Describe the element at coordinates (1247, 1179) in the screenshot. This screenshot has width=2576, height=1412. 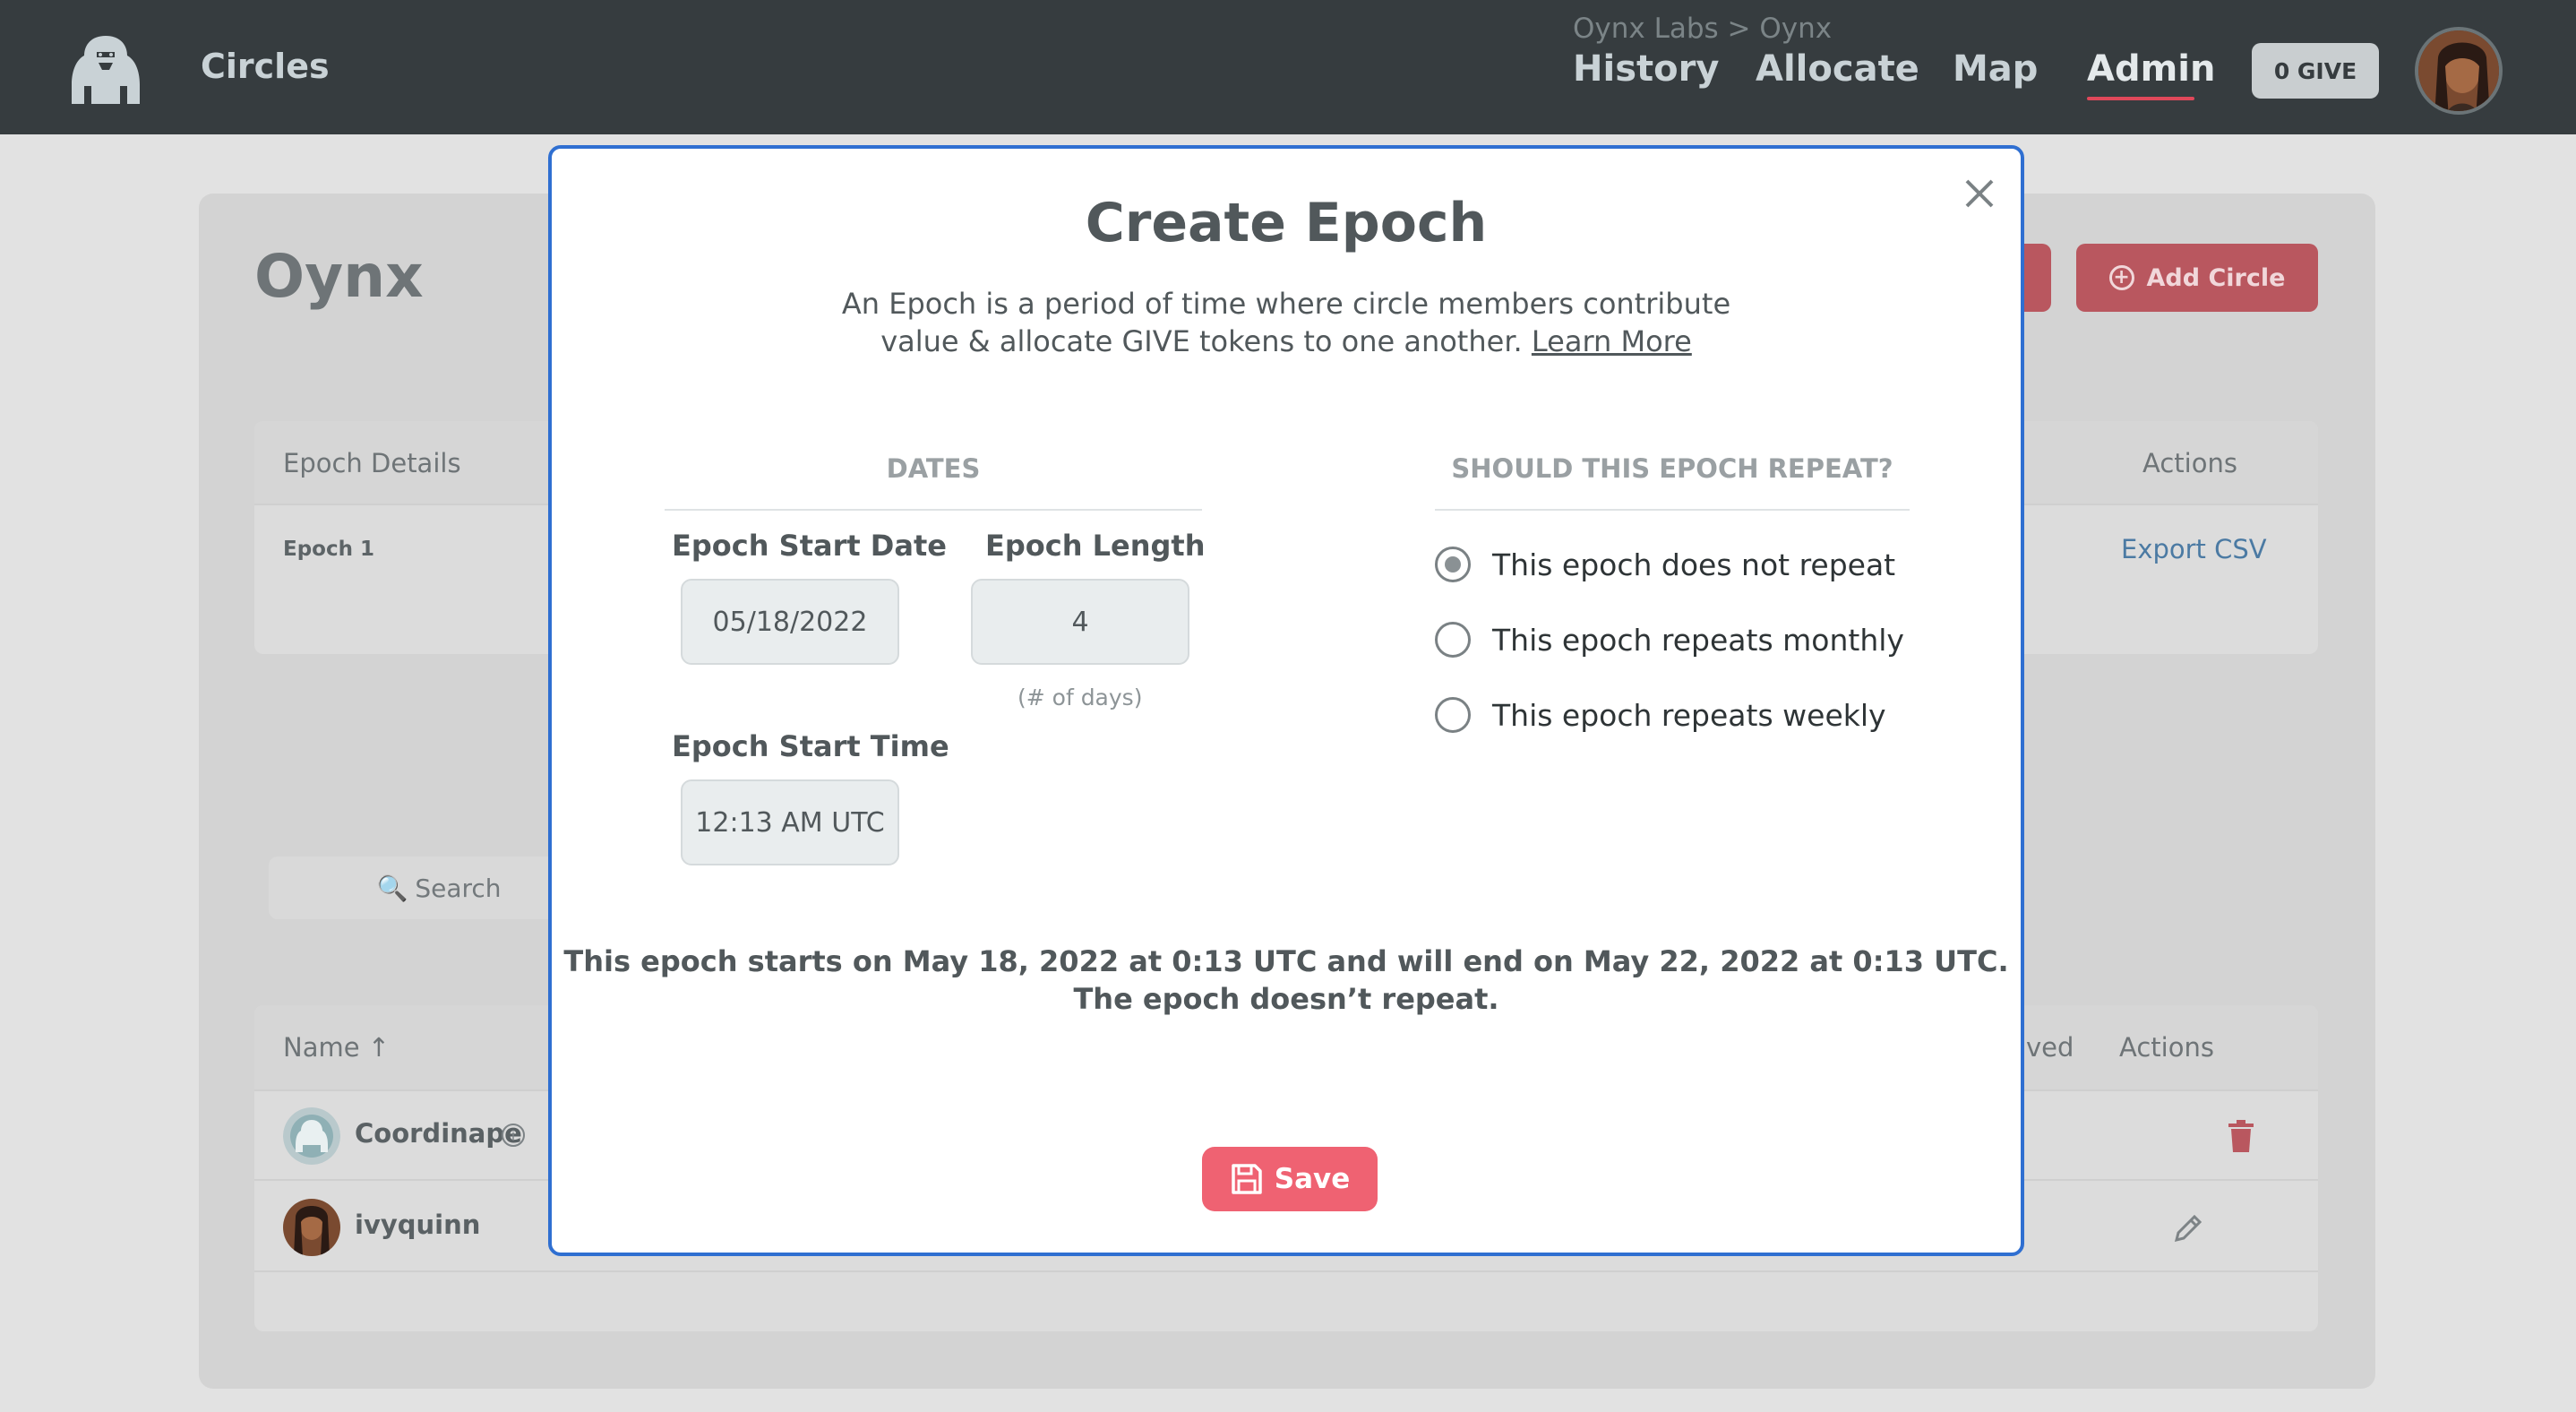
I see `save-icon` at that location.